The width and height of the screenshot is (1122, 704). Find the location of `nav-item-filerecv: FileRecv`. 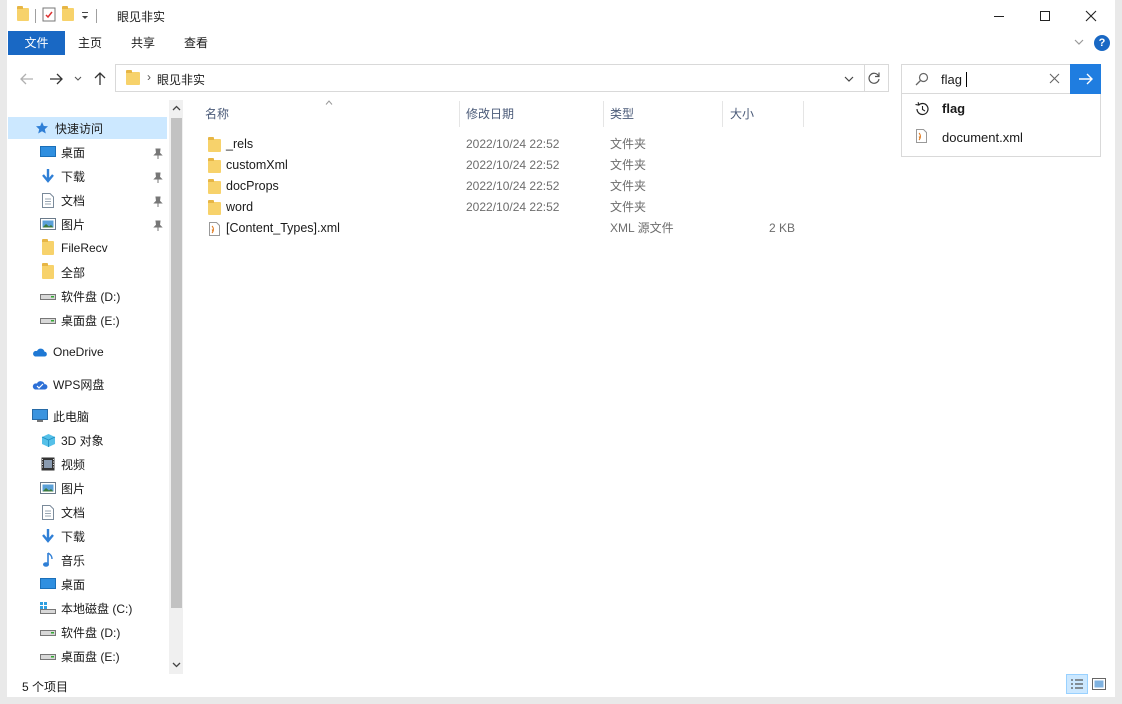

nav-item-filerecv: FileRecv is located at coordinates (73, 248).